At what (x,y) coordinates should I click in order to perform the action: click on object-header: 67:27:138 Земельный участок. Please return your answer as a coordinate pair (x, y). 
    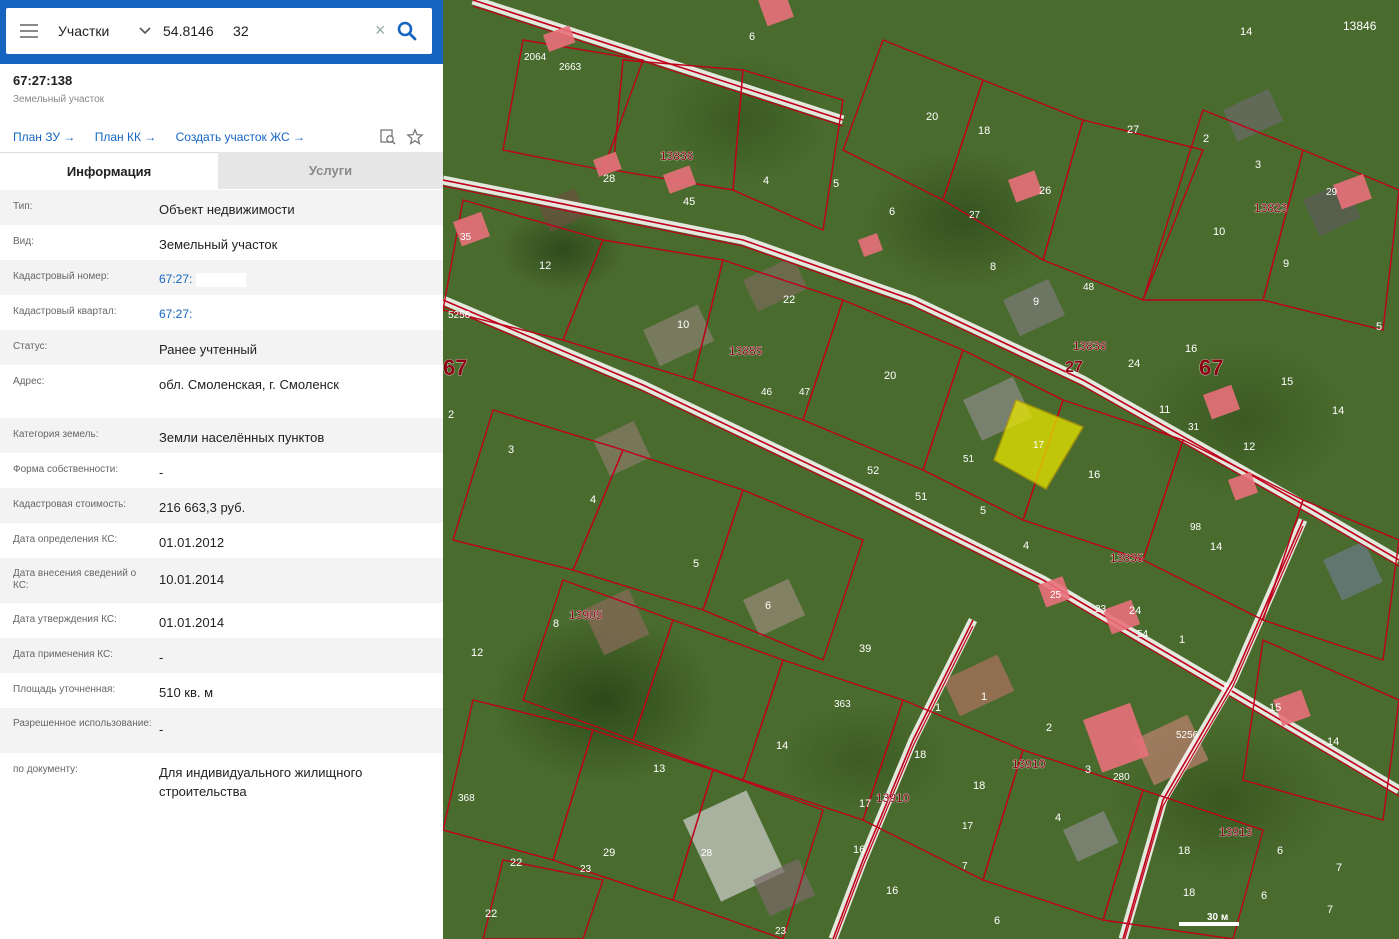
    Looking at the image, I should click on (58, 89).